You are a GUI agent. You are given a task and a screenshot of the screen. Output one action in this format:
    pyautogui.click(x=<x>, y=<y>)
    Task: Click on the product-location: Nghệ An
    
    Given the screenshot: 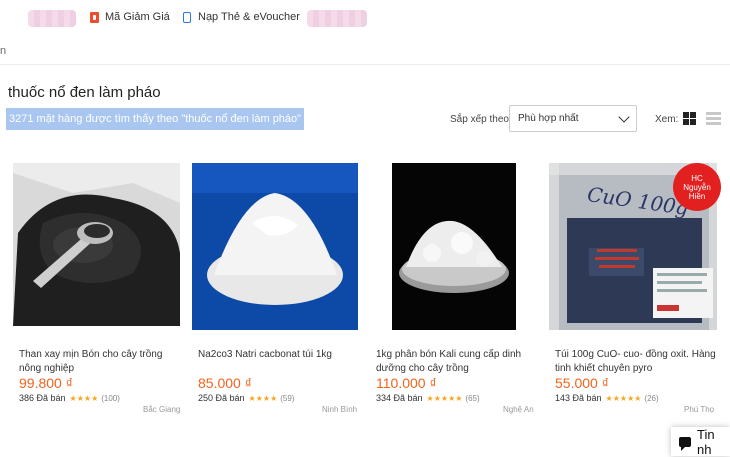 What is the action you would take?
    pyautogui.click(x=518, y=409)
    